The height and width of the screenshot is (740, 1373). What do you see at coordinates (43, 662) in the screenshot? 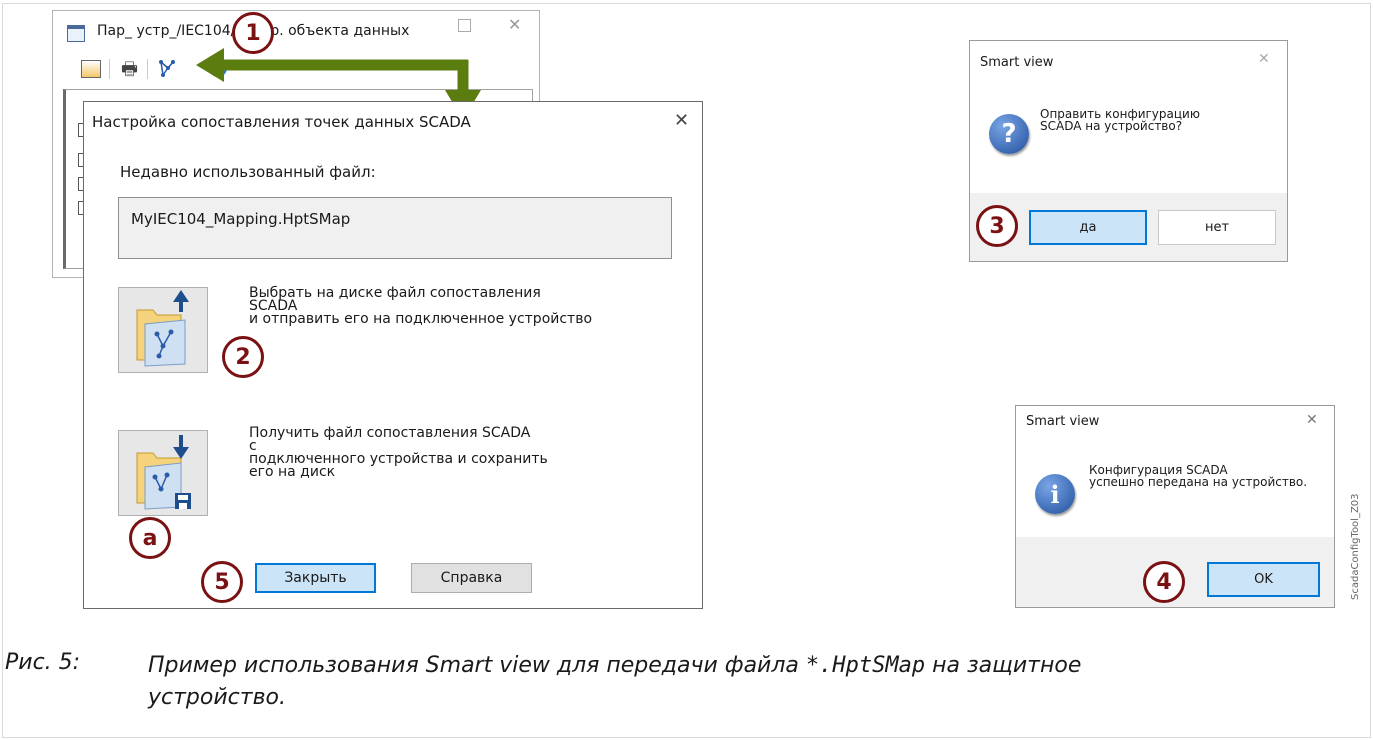
I see `figure-number: Рис. 5:` at bounding box center [43, 662].